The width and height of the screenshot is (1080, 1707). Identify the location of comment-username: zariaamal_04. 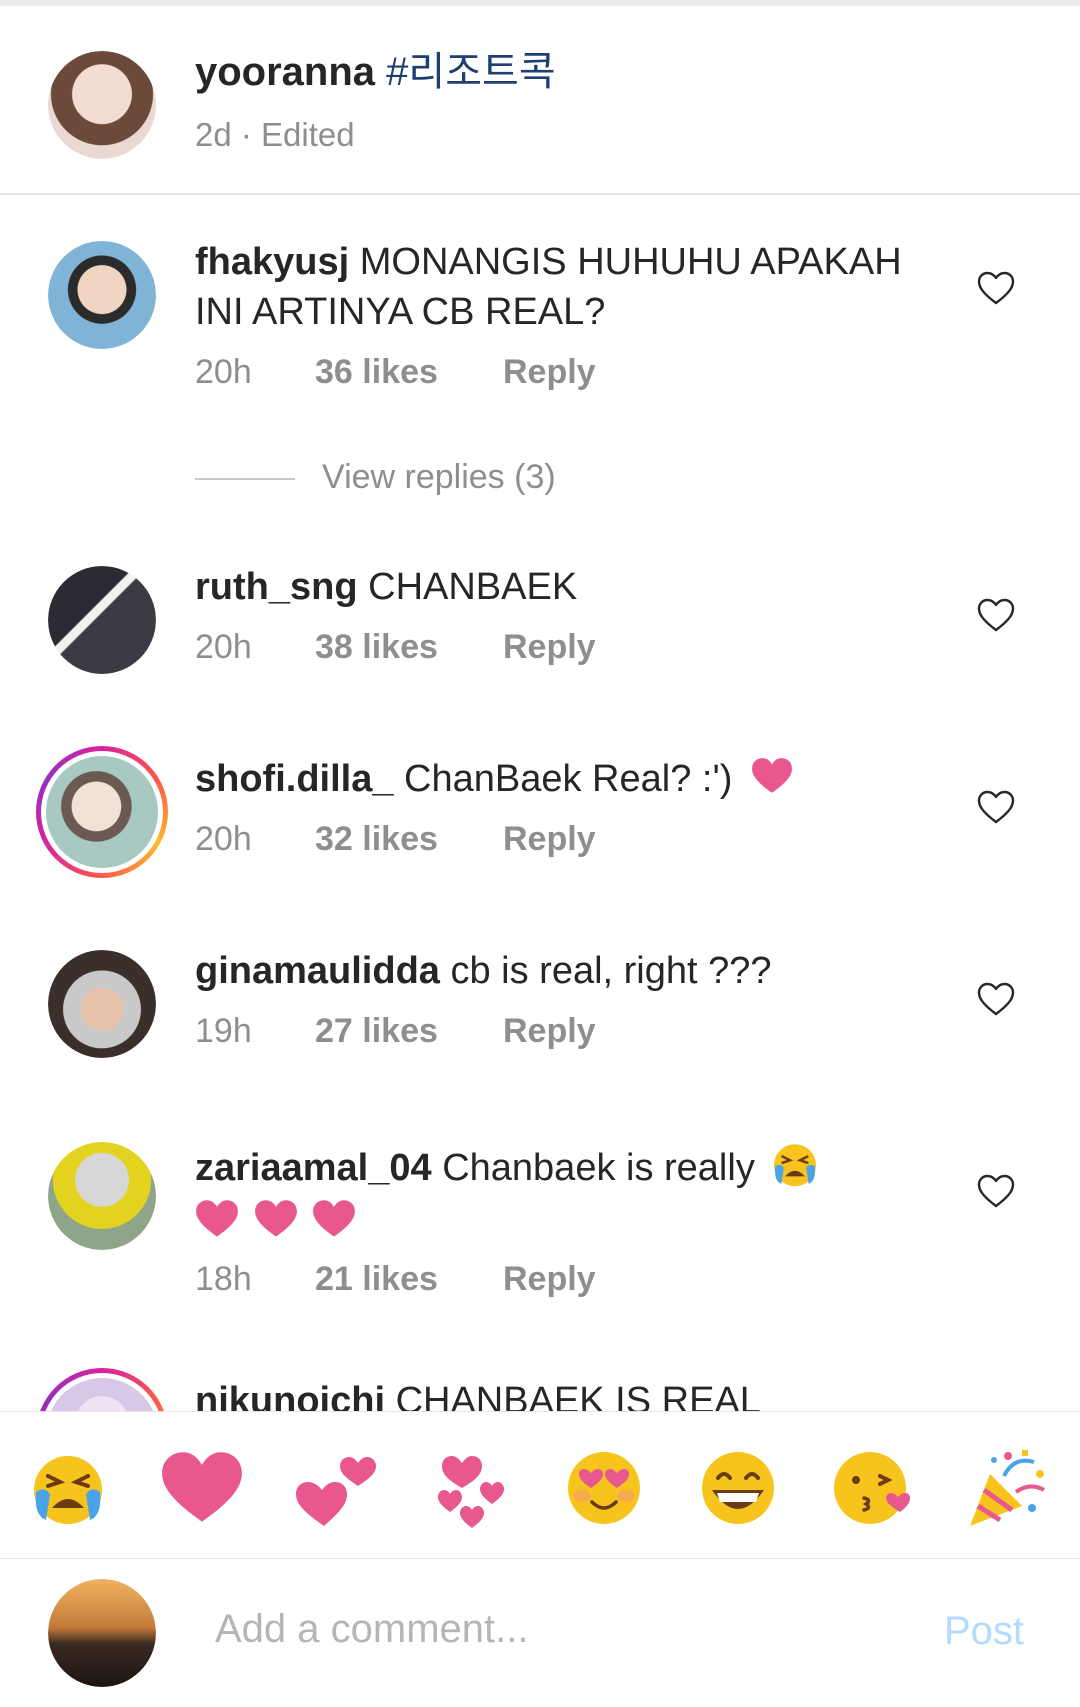
(313, 1168).